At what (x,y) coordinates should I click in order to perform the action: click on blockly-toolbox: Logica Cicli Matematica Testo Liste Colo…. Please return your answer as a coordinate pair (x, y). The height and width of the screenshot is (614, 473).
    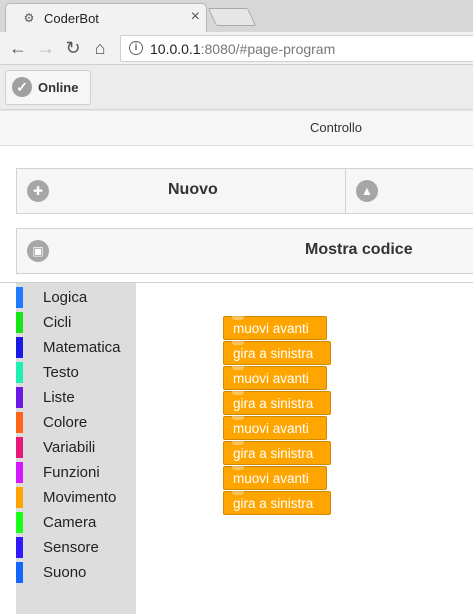
    Looking at the image, I should click on (76, 448).